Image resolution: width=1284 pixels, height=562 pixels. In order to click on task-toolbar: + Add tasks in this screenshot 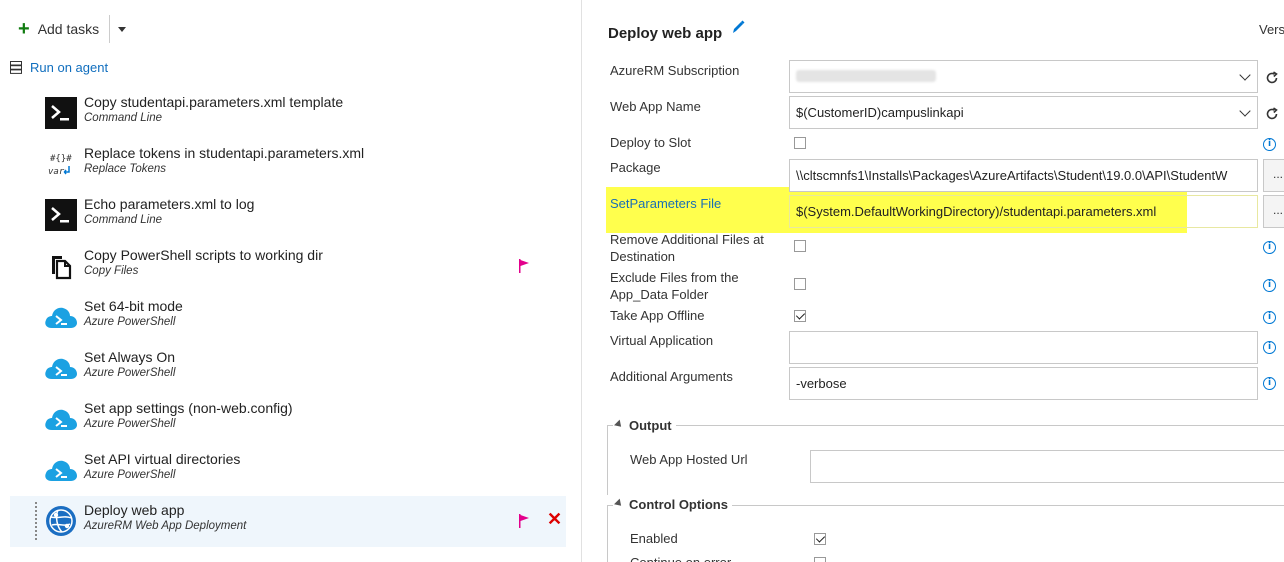, I will do `click(69, 29)`.